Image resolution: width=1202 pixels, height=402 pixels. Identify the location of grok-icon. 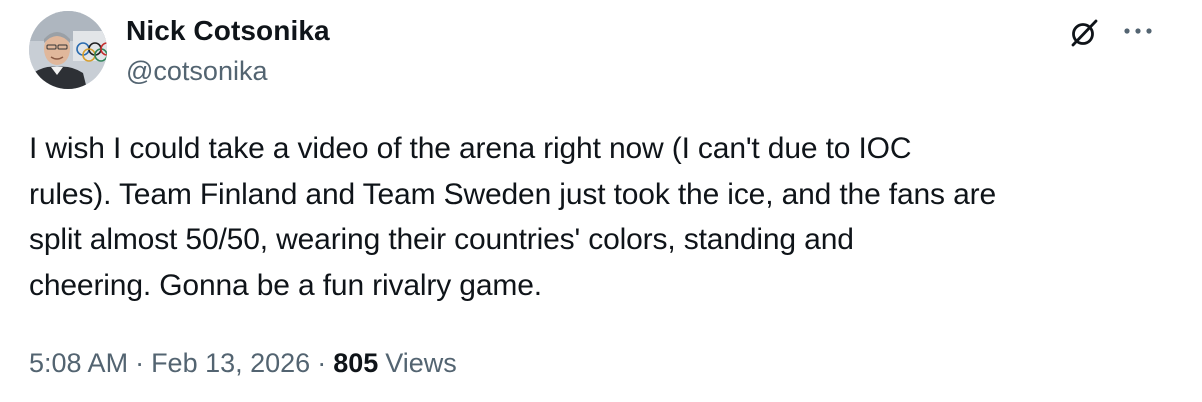
(1084, 33).